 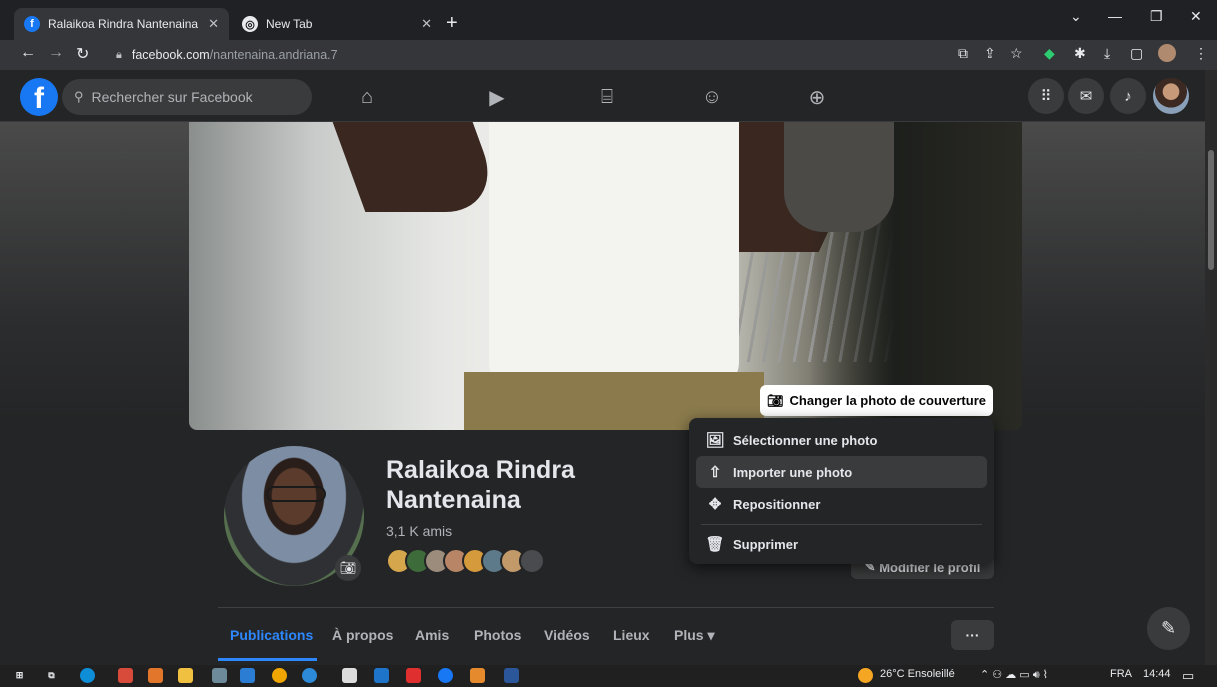 I want to click on clock: 14:44, so click(x=1157, y=674).